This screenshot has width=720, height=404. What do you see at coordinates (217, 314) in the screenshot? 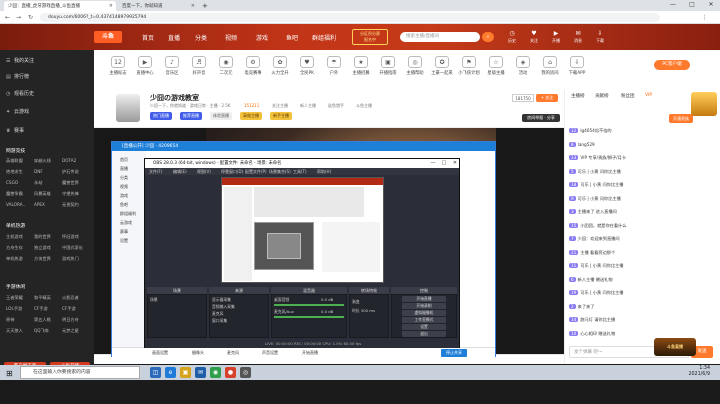
I see `source-item: 麦克风` at bounding box center [217, 314].